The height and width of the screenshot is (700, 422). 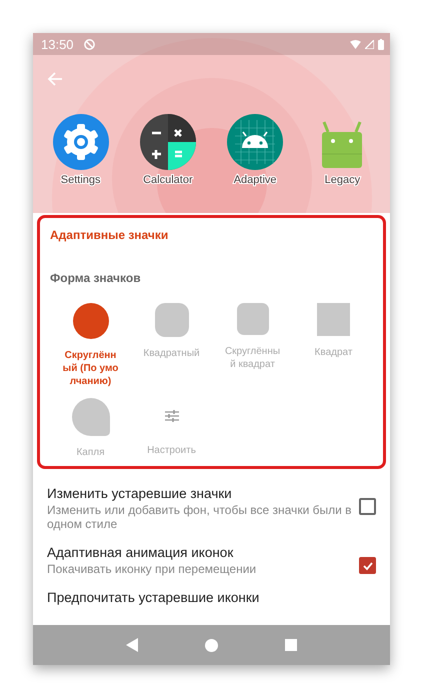 What do you see at coordinates (342, 180) in the screenshot?
I see `app-label: Legacy` at bounding box center [342, 180].